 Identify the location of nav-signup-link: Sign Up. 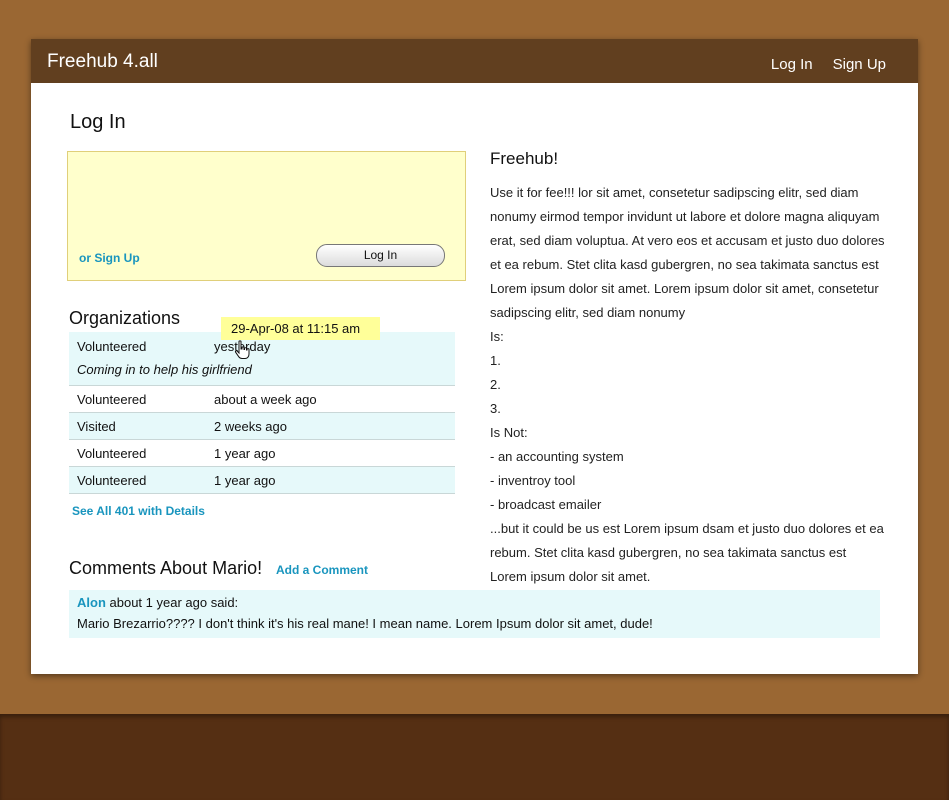
(859, 64).